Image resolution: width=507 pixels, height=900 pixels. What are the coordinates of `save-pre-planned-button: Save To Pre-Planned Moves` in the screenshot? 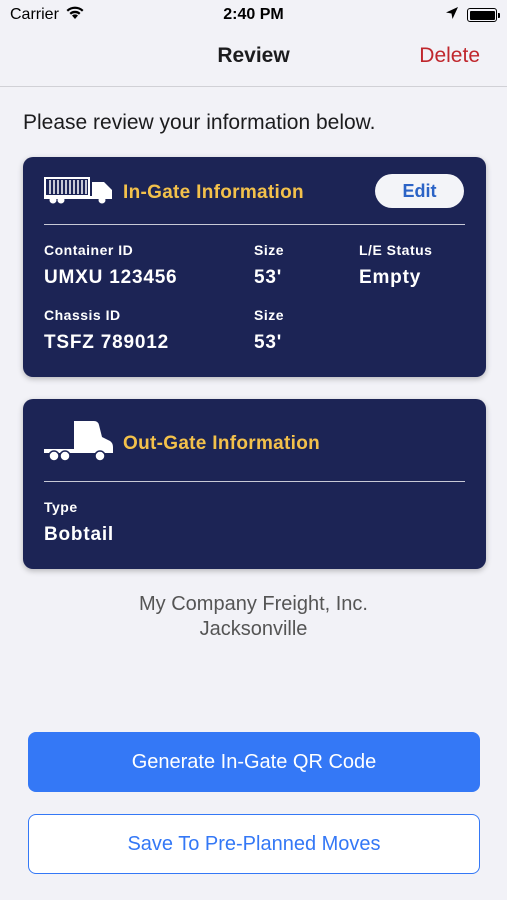 It's located at (254, 844).